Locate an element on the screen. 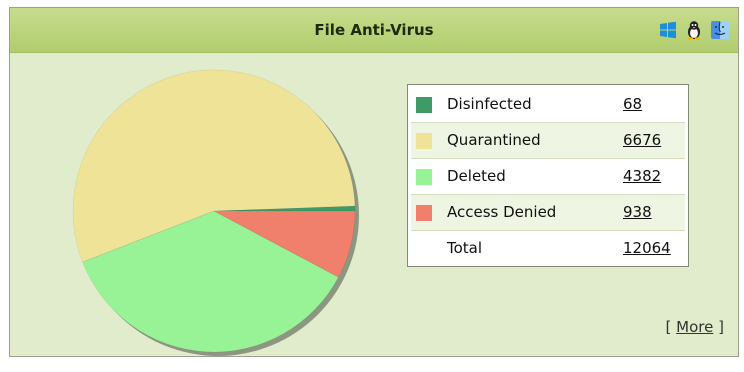 Image resolution: width=744 pixels, height=372 pixels. swatch-access-denied is located at coordinates (424, 213).